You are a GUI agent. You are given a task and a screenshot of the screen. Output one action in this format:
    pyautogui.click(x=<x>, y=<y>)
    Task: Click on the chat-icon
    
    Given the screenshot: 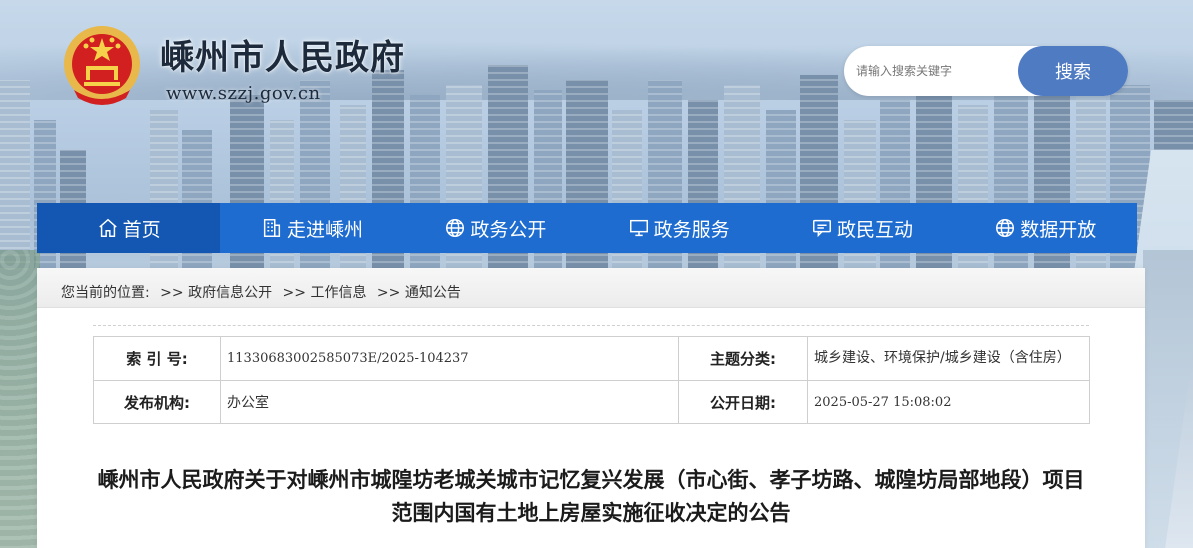 What is the action you would take?
    pyautogui.click(x=821, y=228)
    